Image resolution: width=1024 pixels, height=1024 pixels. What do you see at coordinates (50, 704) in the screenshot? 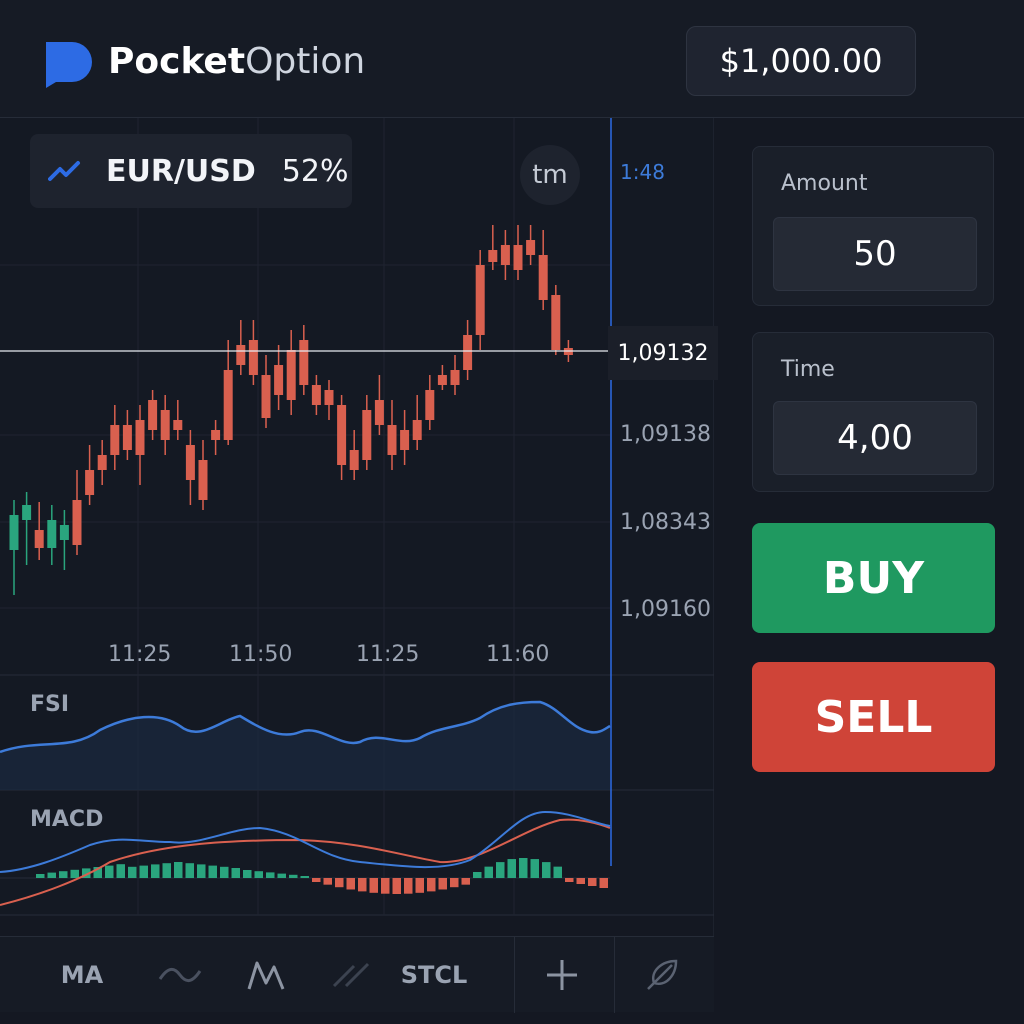
I see `fsi-indicator-label: FSI` at bounding box center [50, 704].